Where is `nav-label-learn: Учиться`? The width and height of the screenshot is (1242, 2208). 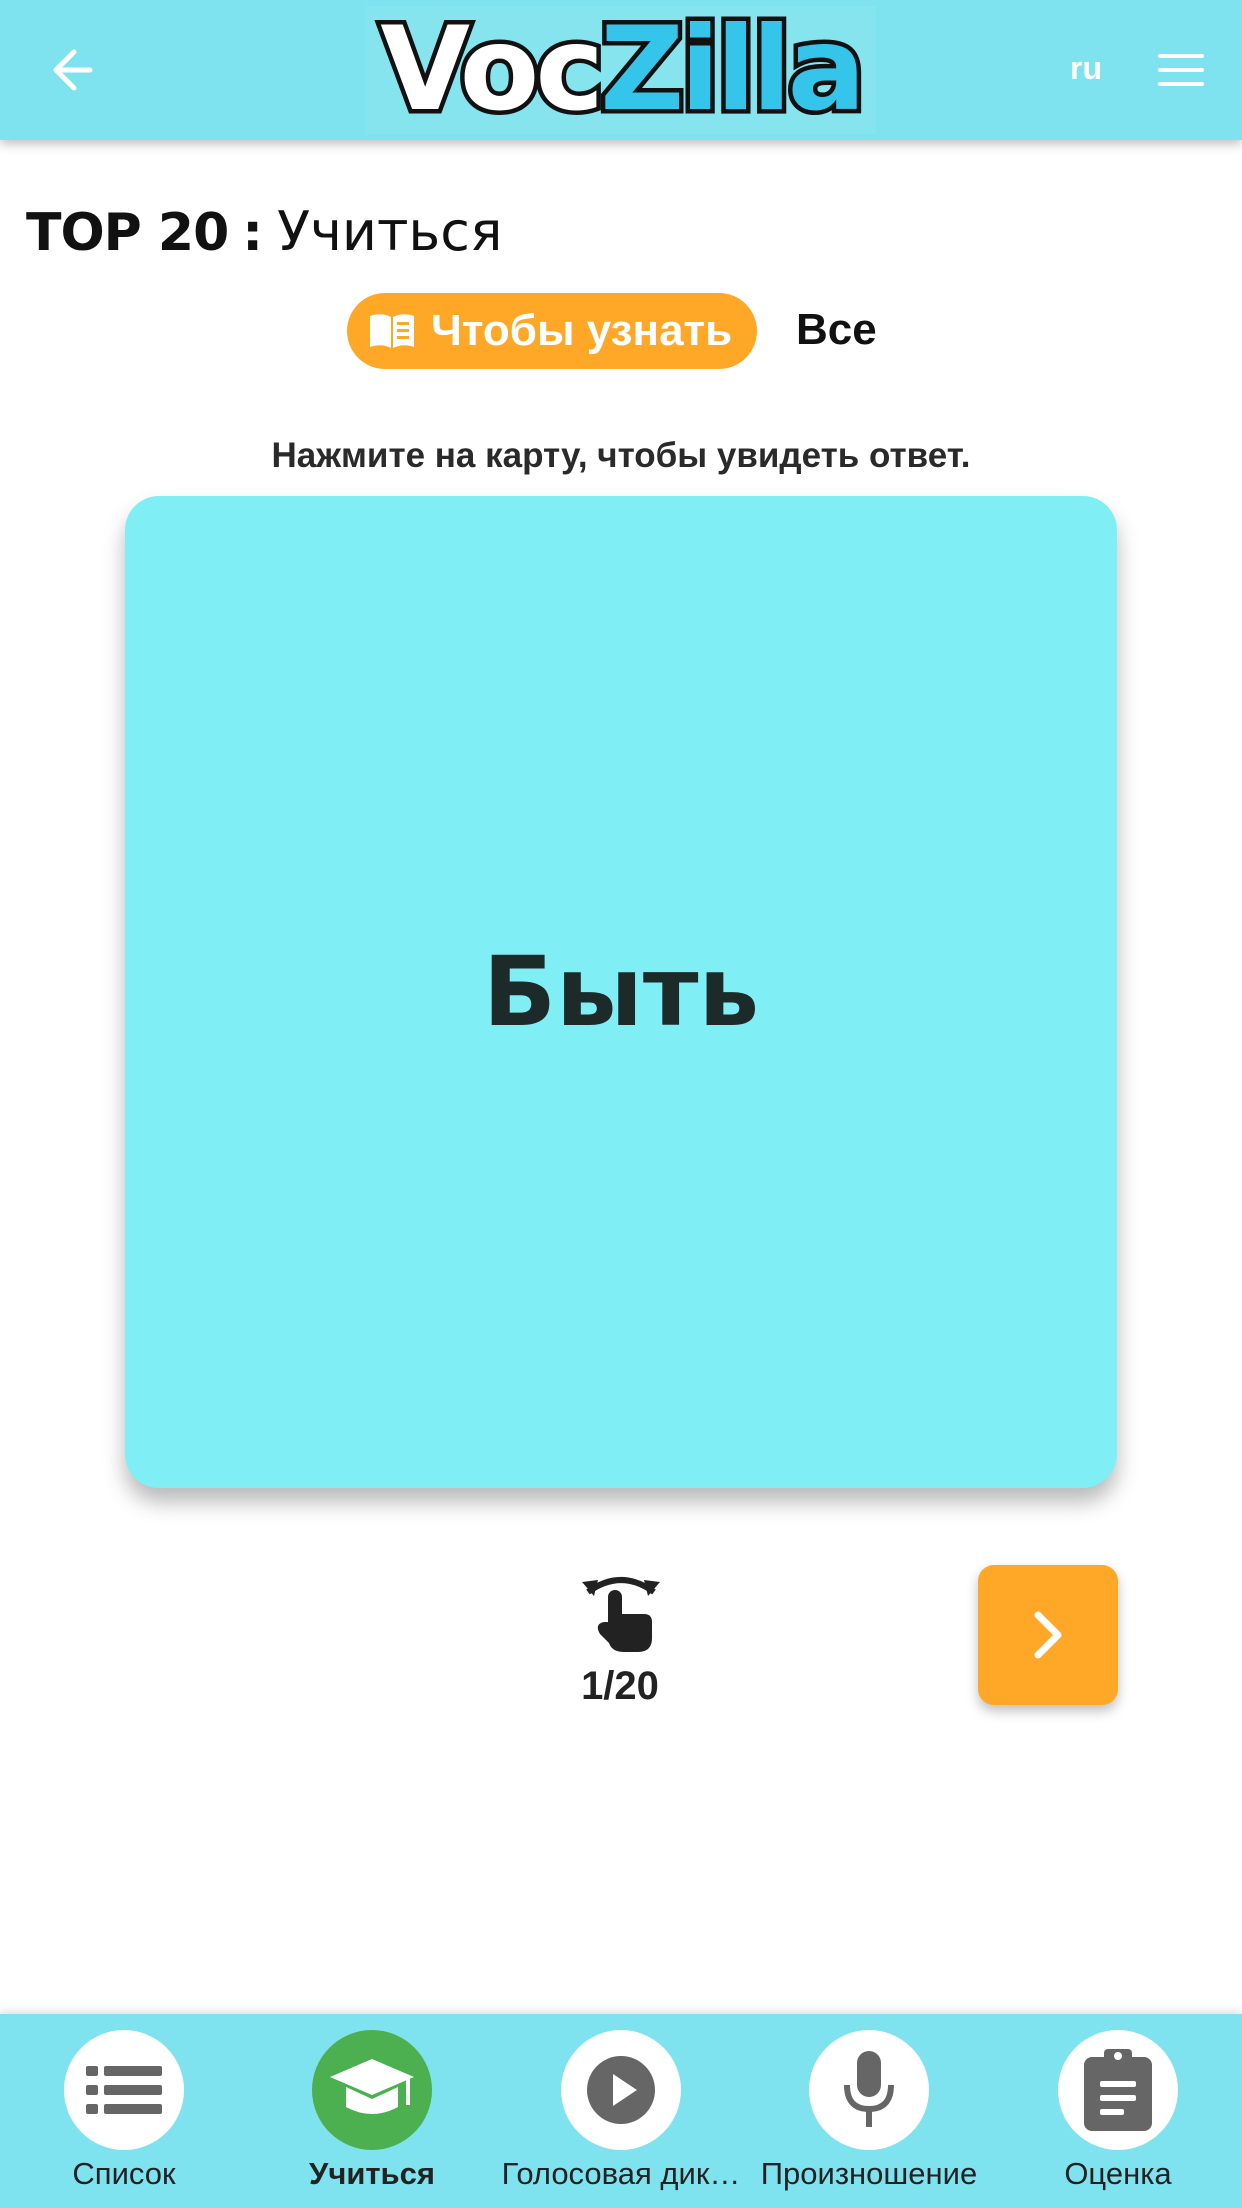
nav-label-learn: Учиться is located at coordinates (372, 2173).